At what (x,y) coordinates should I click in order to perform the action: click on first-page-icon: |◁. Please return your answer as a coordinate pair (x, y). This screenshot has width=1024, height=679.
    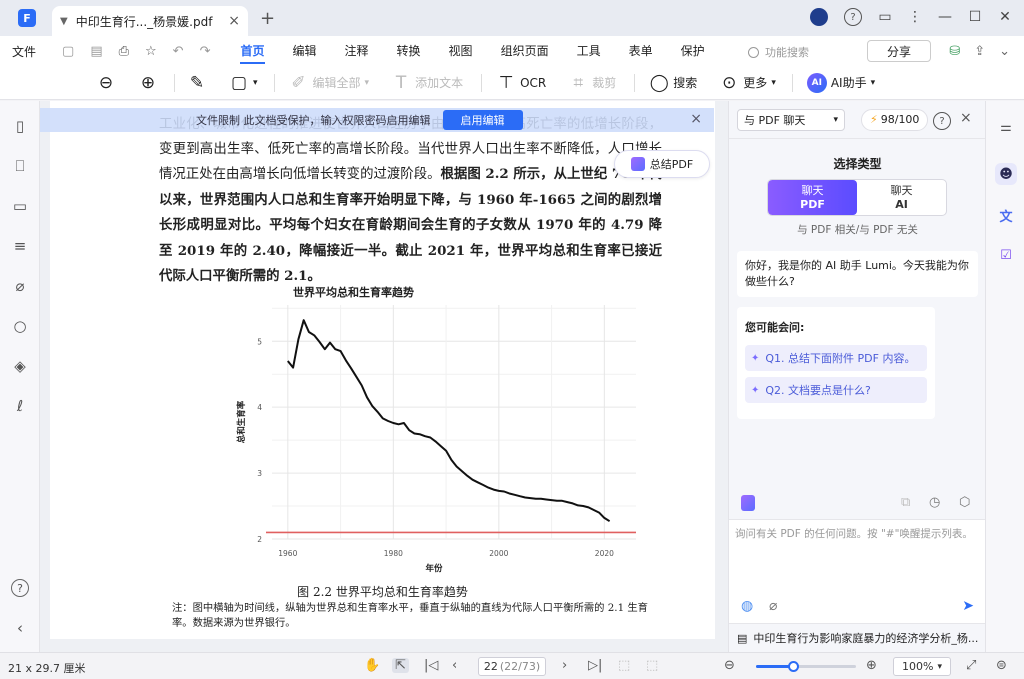
    Looking at the image, I should click on (431, 665).